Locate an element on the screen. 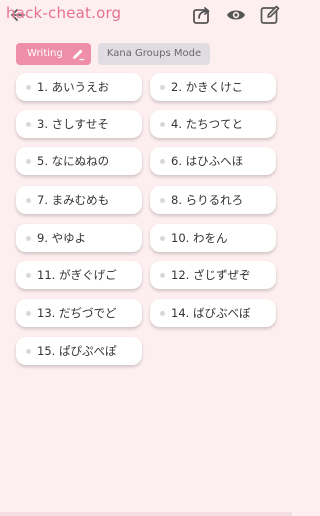 This screenshot has width=320, height=516. kana-group-label: 3. さしすせそ is located at coordinates (73, 124).